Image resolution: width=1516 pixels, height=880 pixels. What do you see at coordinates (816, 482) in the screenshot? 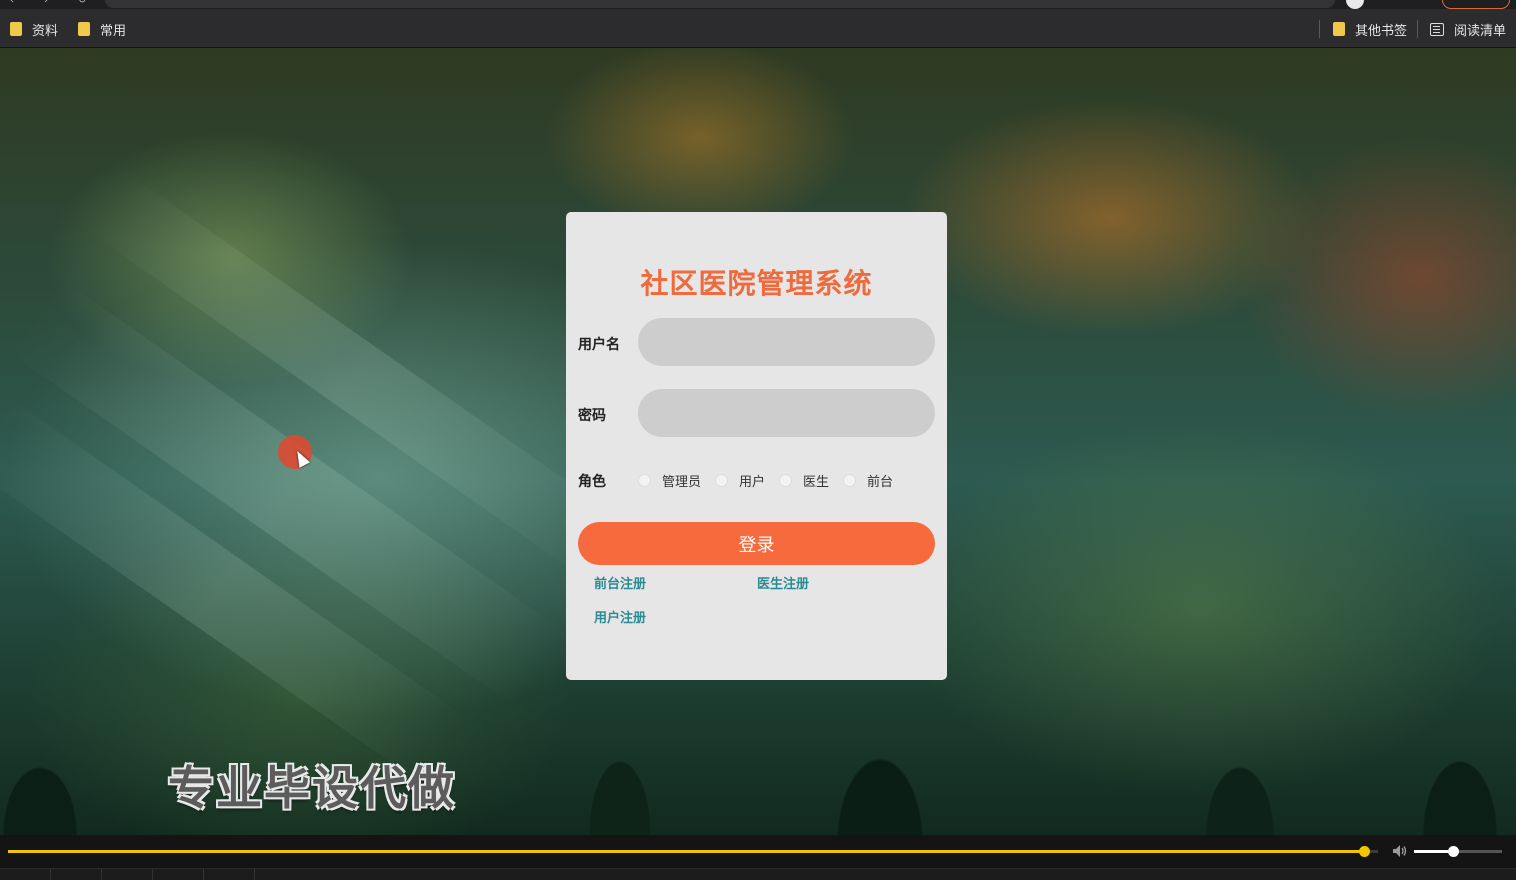
I see `role-option-label: 医生` at bounding box center [816, 482].